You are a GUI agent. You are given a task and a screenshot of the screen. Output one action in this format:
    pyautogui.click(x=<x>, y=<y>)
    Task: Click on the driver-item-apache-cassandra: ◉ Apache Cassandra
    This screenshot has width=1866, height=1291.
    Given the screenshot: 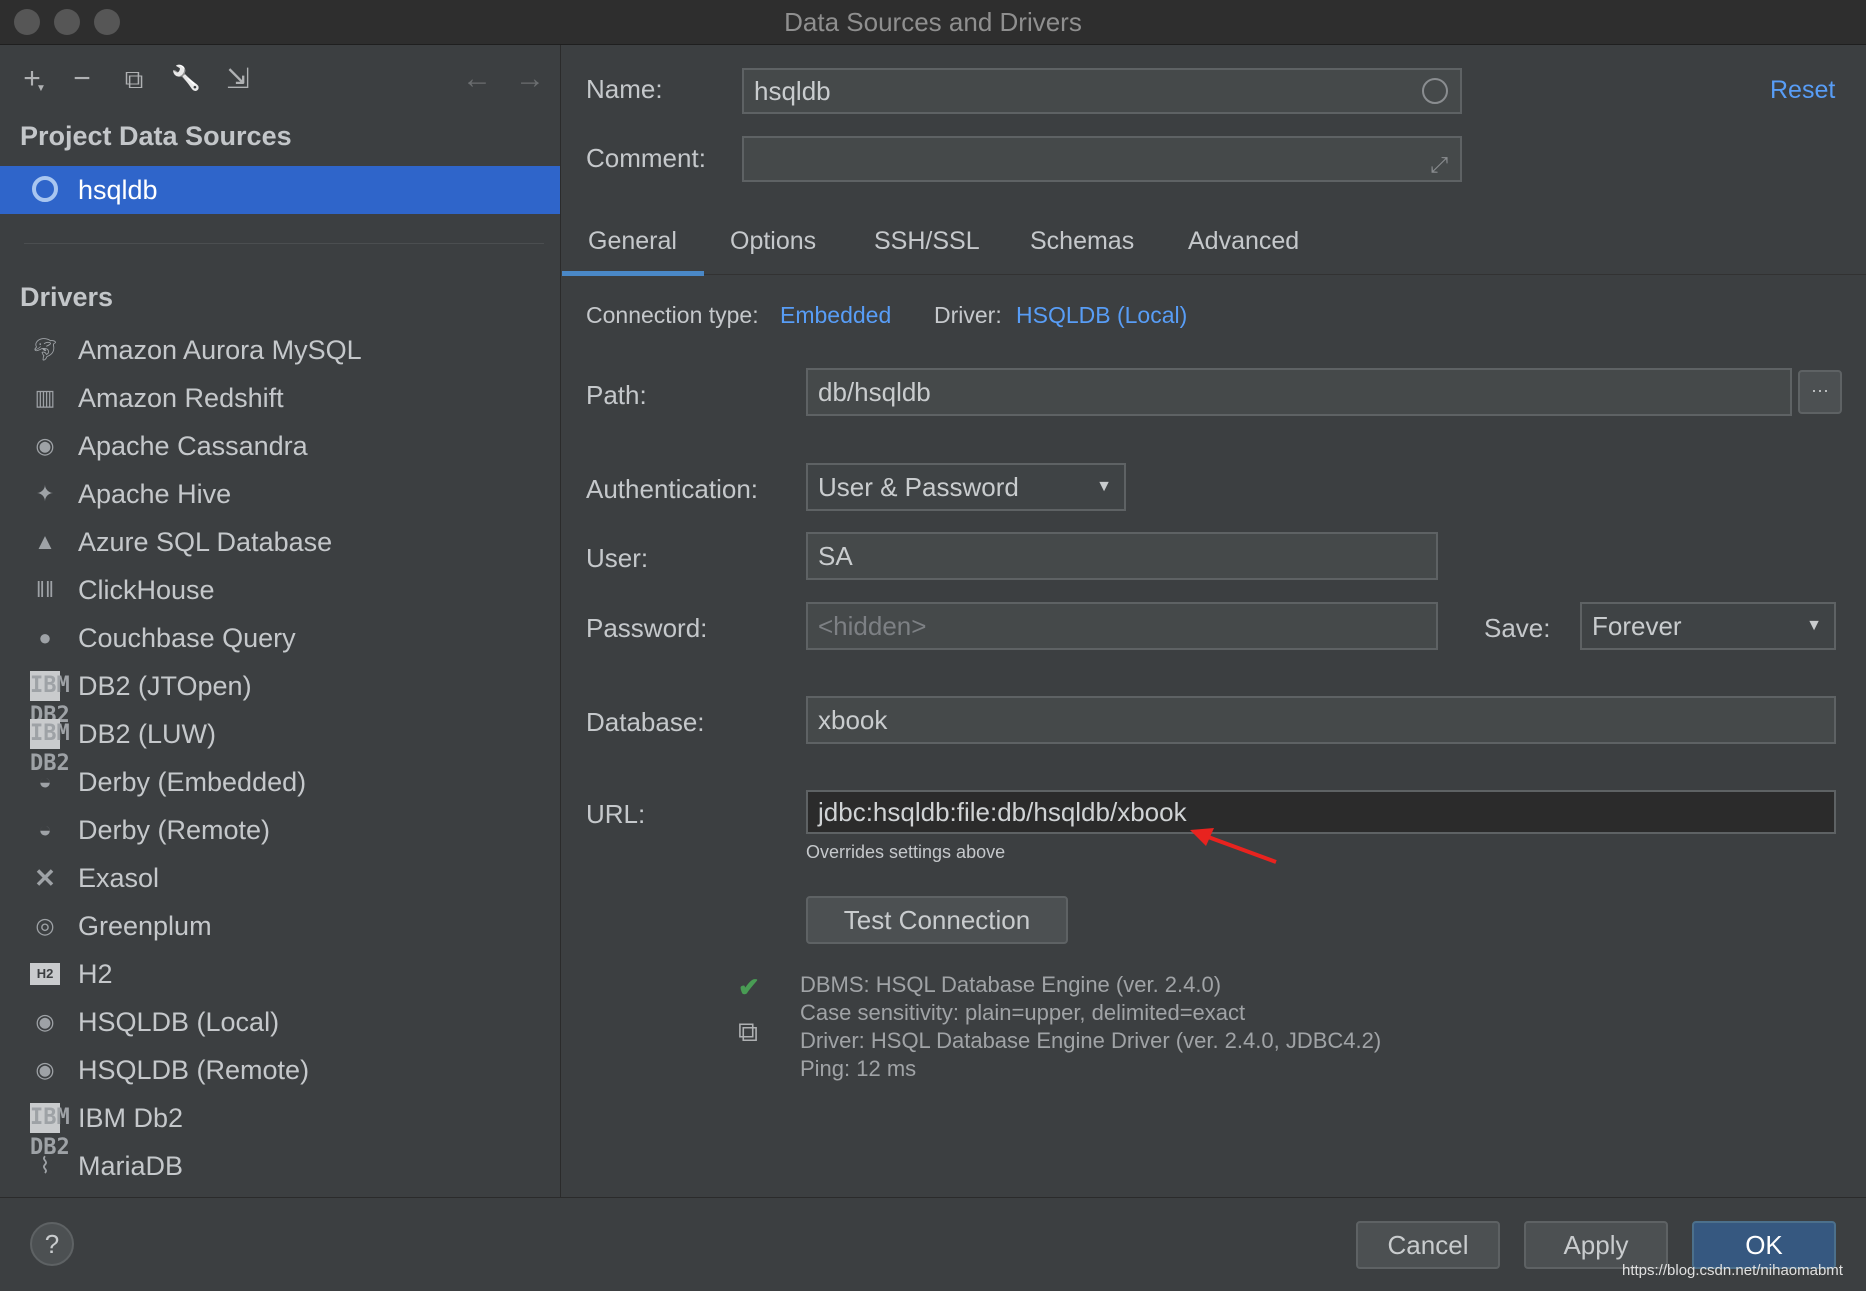 What is the action you would take?
    pyautogui.click(x=280, y=446)
    